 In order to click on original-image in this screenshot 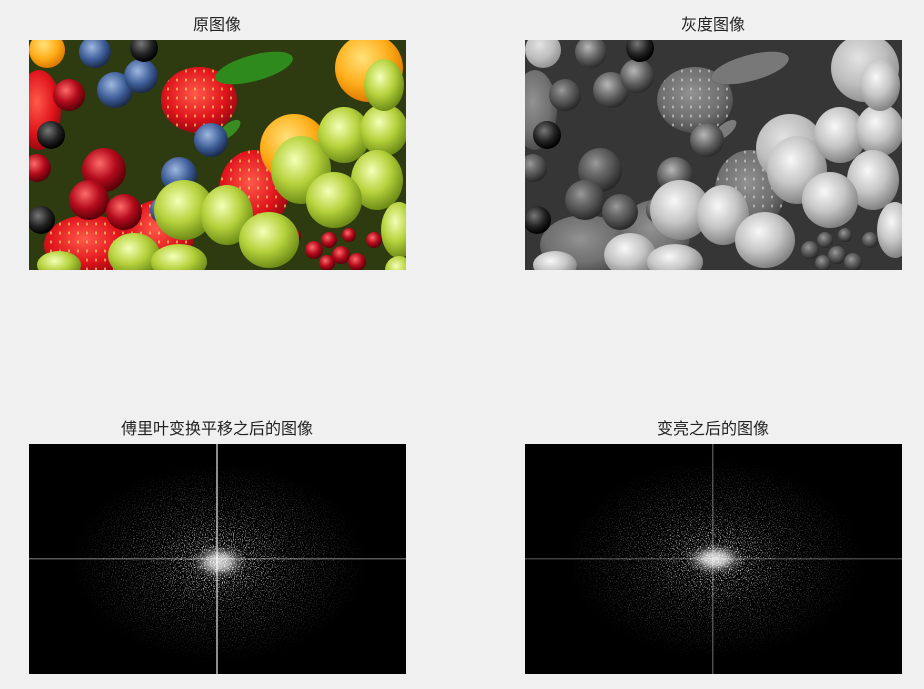, I will do `click(217, 155)`.